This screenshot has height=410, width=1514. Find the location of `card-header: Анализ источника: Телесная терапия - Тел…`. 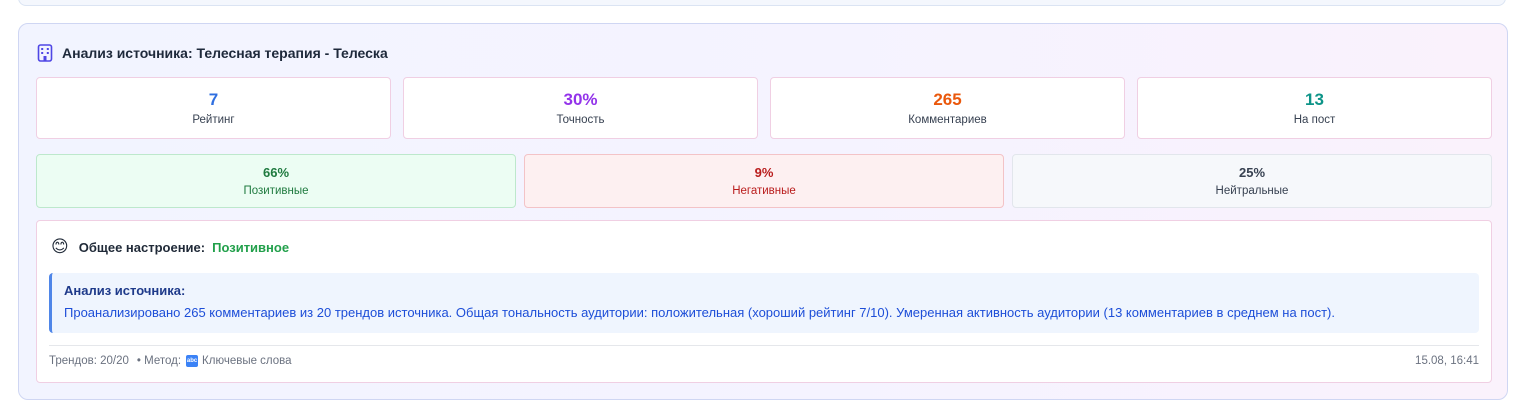

card-header: Анализ источника: Телесная терапия - Тел… is located at coordinates (212, 53).